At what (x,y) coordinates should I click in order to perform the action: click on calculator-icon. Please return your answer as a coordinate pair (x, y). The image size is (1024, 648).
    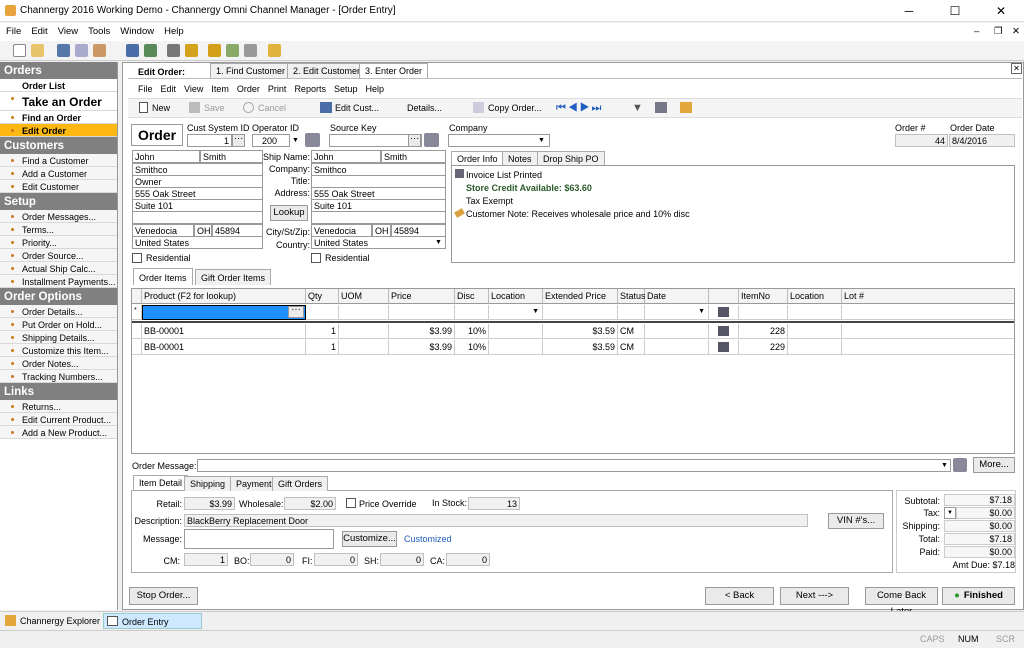
    Looking at the image, I should click on (661, 107).